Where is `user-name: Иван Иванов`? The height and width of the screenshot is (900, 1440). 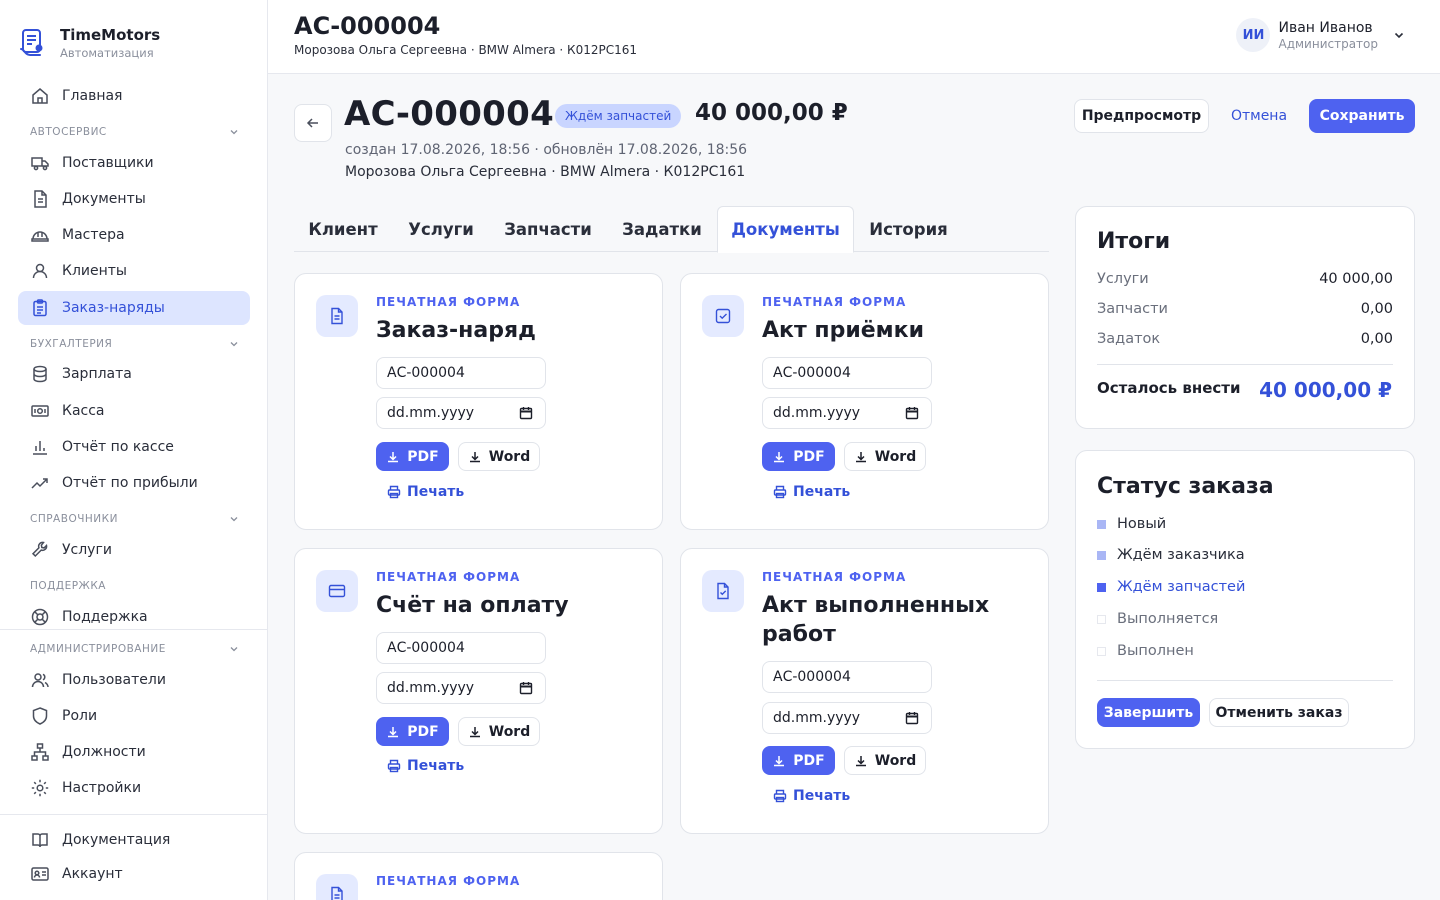
user-name: Иван Иванов is located at coordinates (1325, 27).